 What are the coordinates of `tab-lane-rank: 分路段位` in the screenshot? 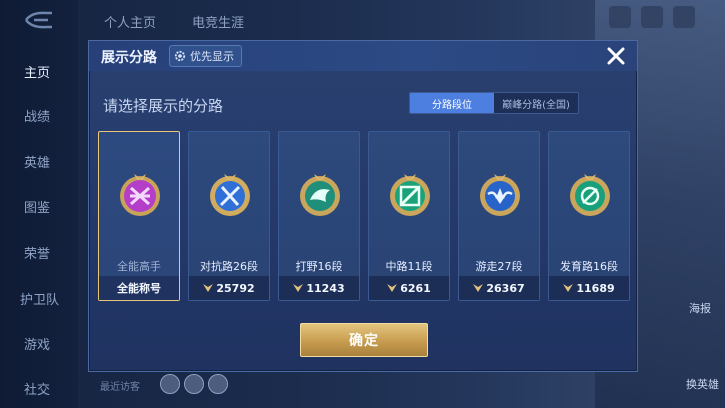 It's located at (452, 103).